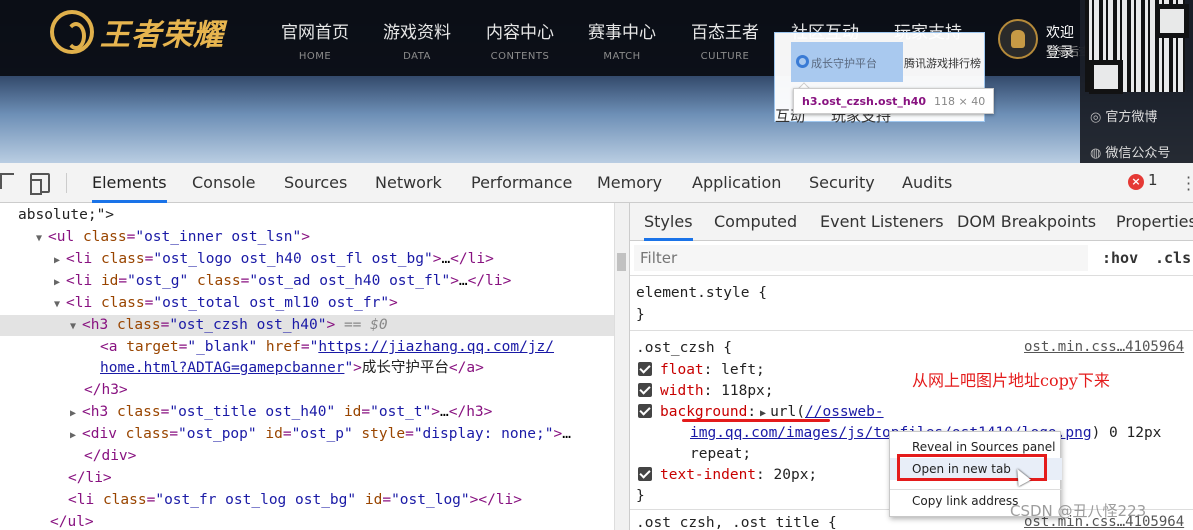 This screenshot has width=1193, height=530. I want to click on tooltip-size: 118 × 40, so click(960, 101).